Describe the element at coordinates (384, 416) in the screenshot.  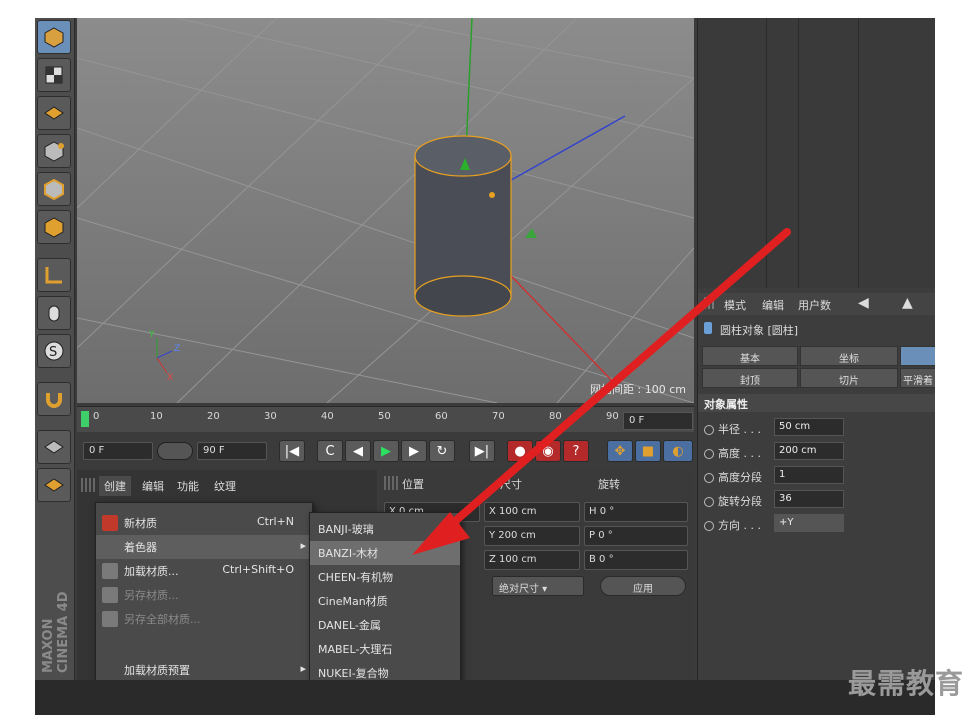
I see `timeline-tick: 50` at that location.